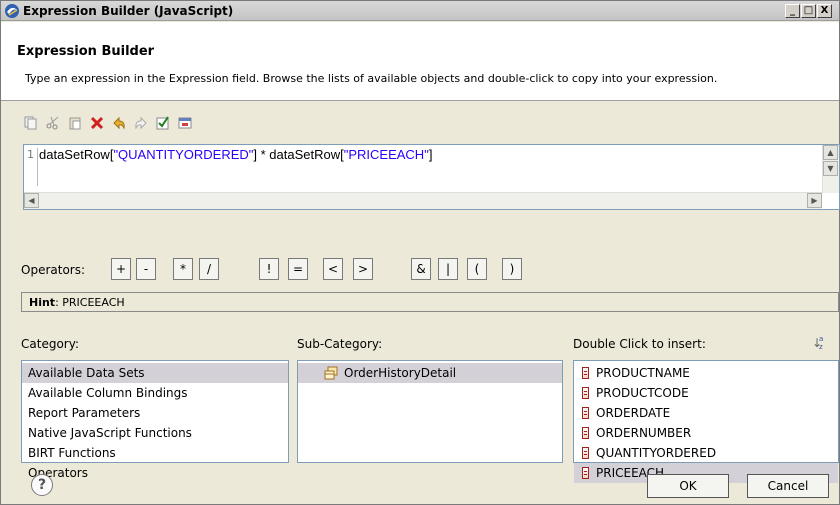 This screenshot has height=505, width=840. Describe the element at coordinates (331, 373) in the screenshot. I see `dataset-icon` at that location.